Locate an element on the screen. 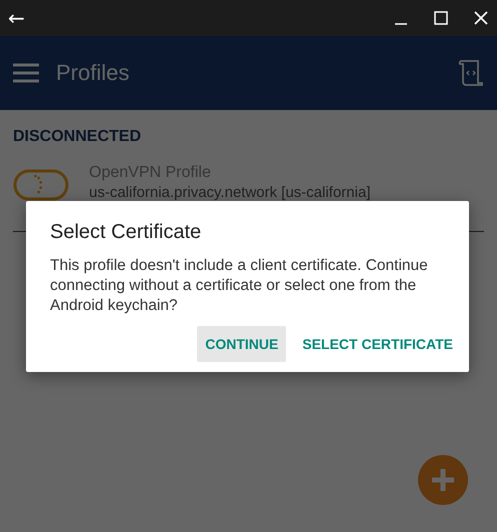  document-code-icon is located at coordinates (471, 73).